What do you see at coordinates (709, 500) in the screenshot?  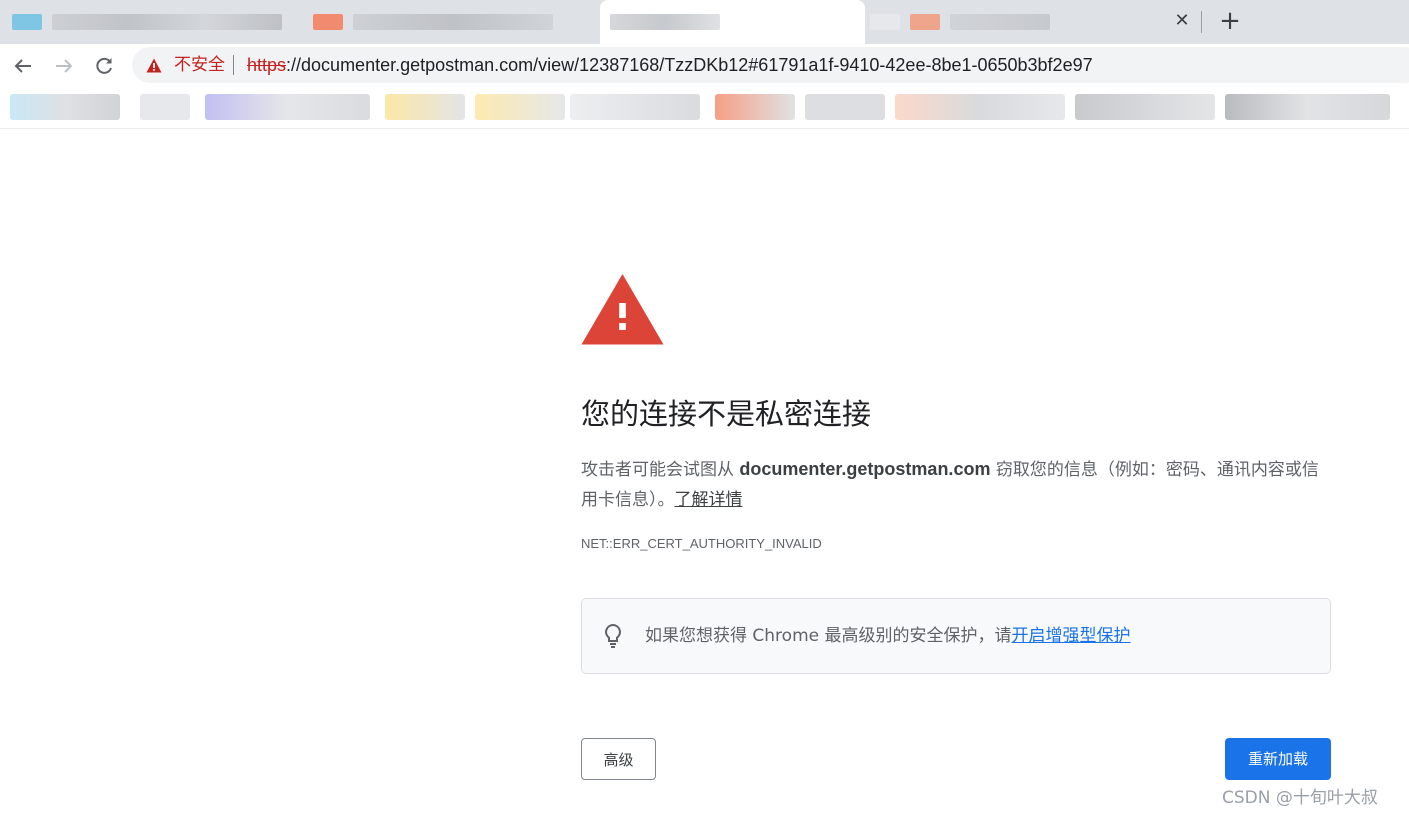 I see `learn-more-link: 了解详情` at bounding box center [709, 500].